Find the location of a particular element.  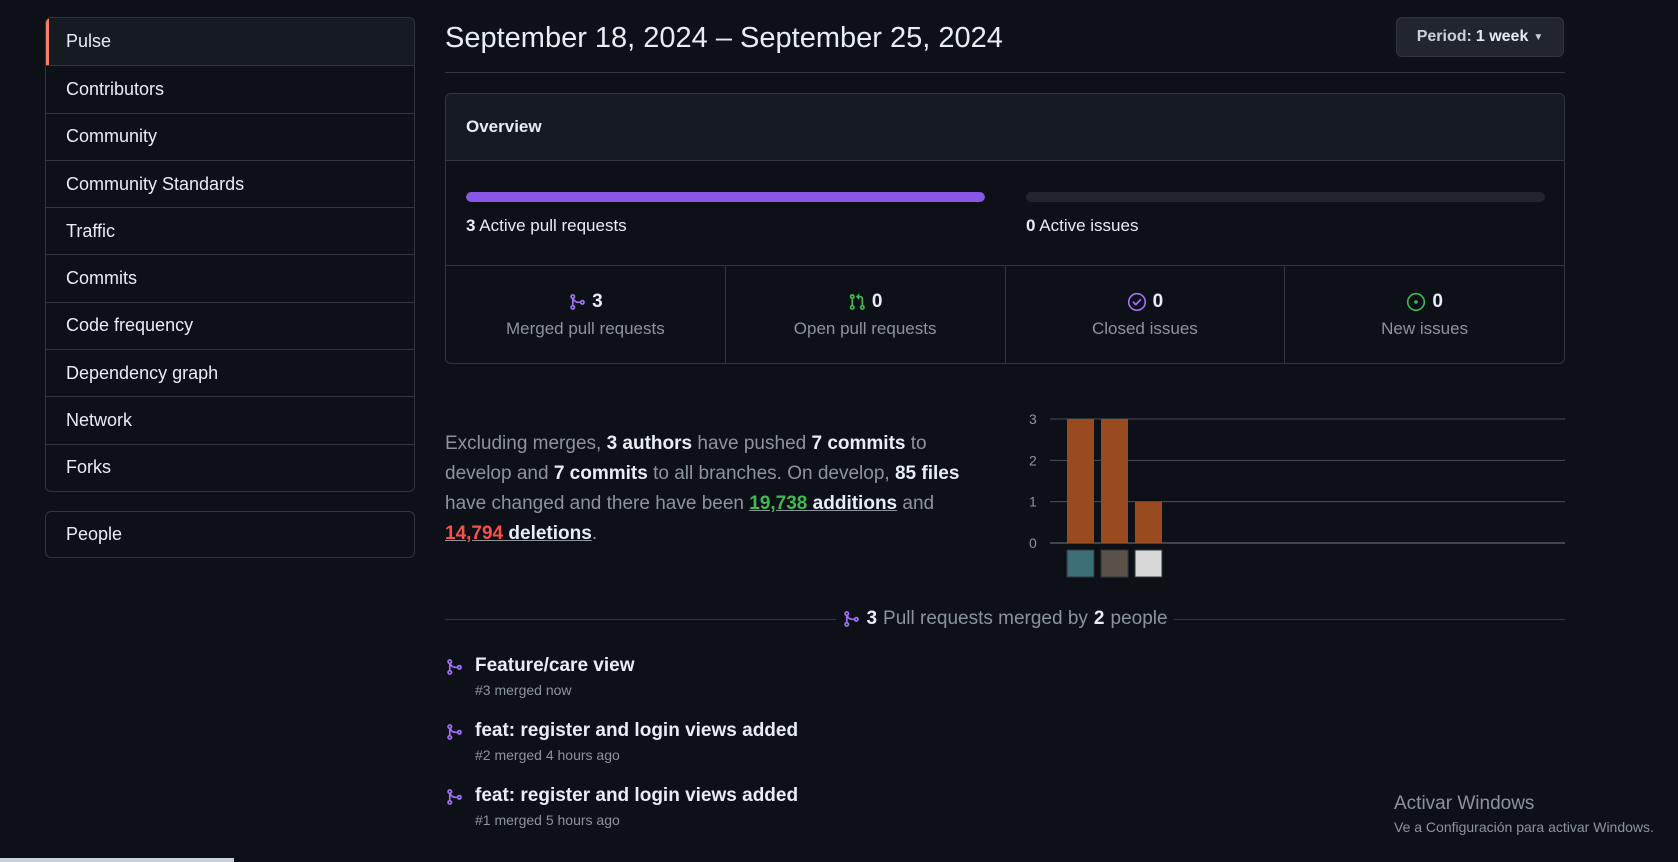

active-issues-summary: 0 Active issues is located at coordinates (1285, 214).